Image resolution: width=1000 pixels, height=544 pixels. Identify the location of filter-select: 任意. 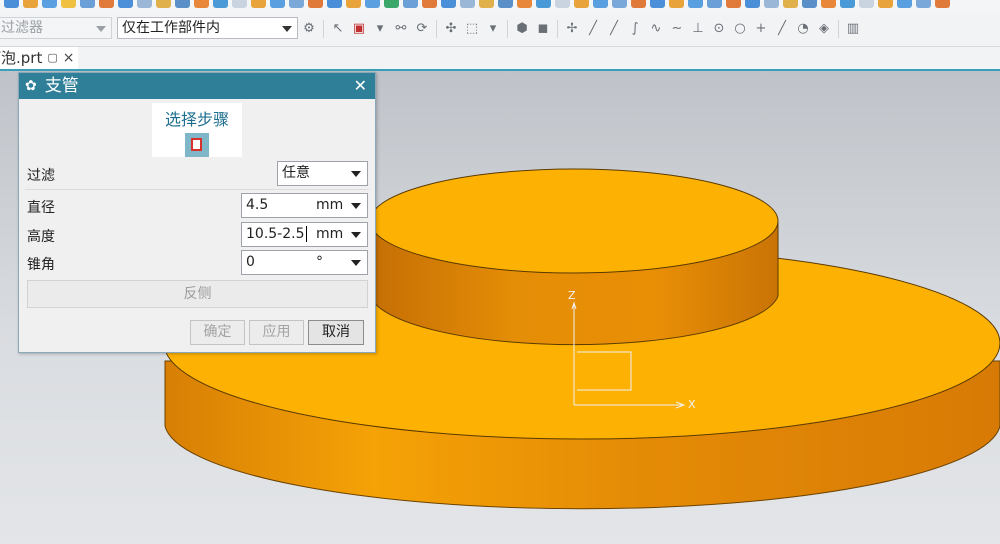
(322, 173).